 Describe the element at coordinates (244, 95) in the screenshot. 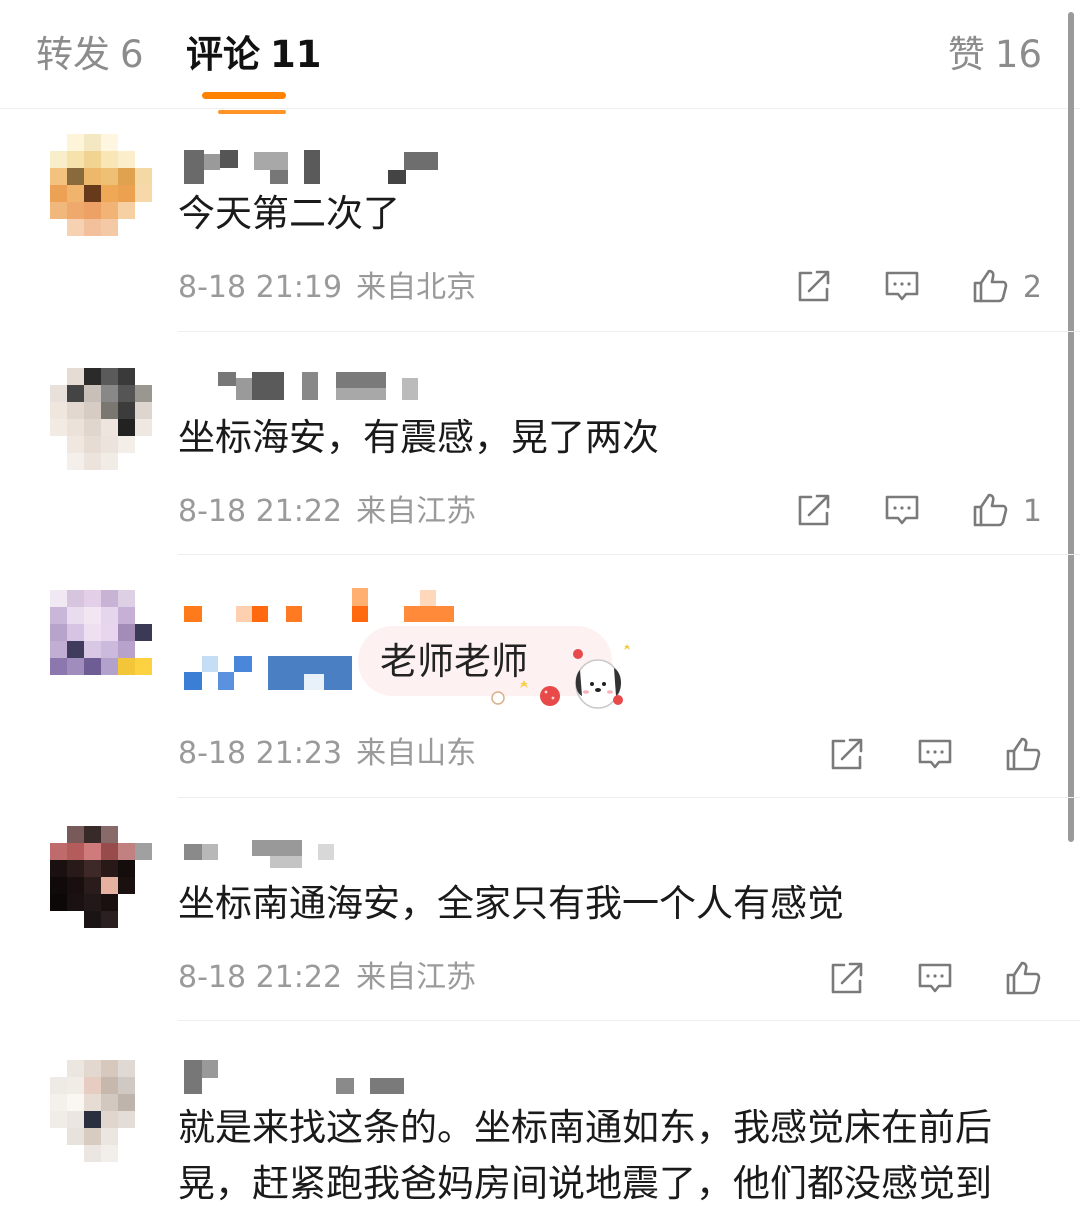

I see `active-tab-indicator` at that location.